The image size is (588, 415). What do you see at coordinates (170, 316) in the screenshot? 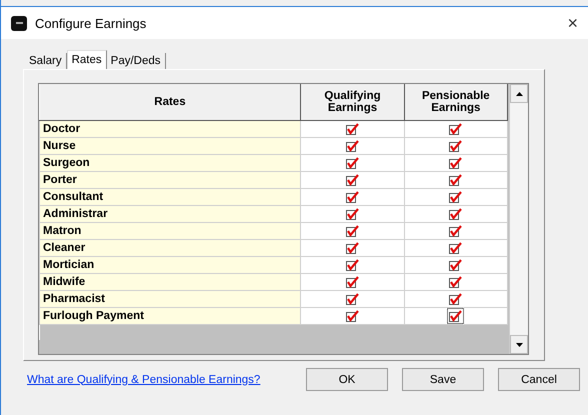
I see `rate-name-cell: Furlough Payment` at bounding box center [170, 316].